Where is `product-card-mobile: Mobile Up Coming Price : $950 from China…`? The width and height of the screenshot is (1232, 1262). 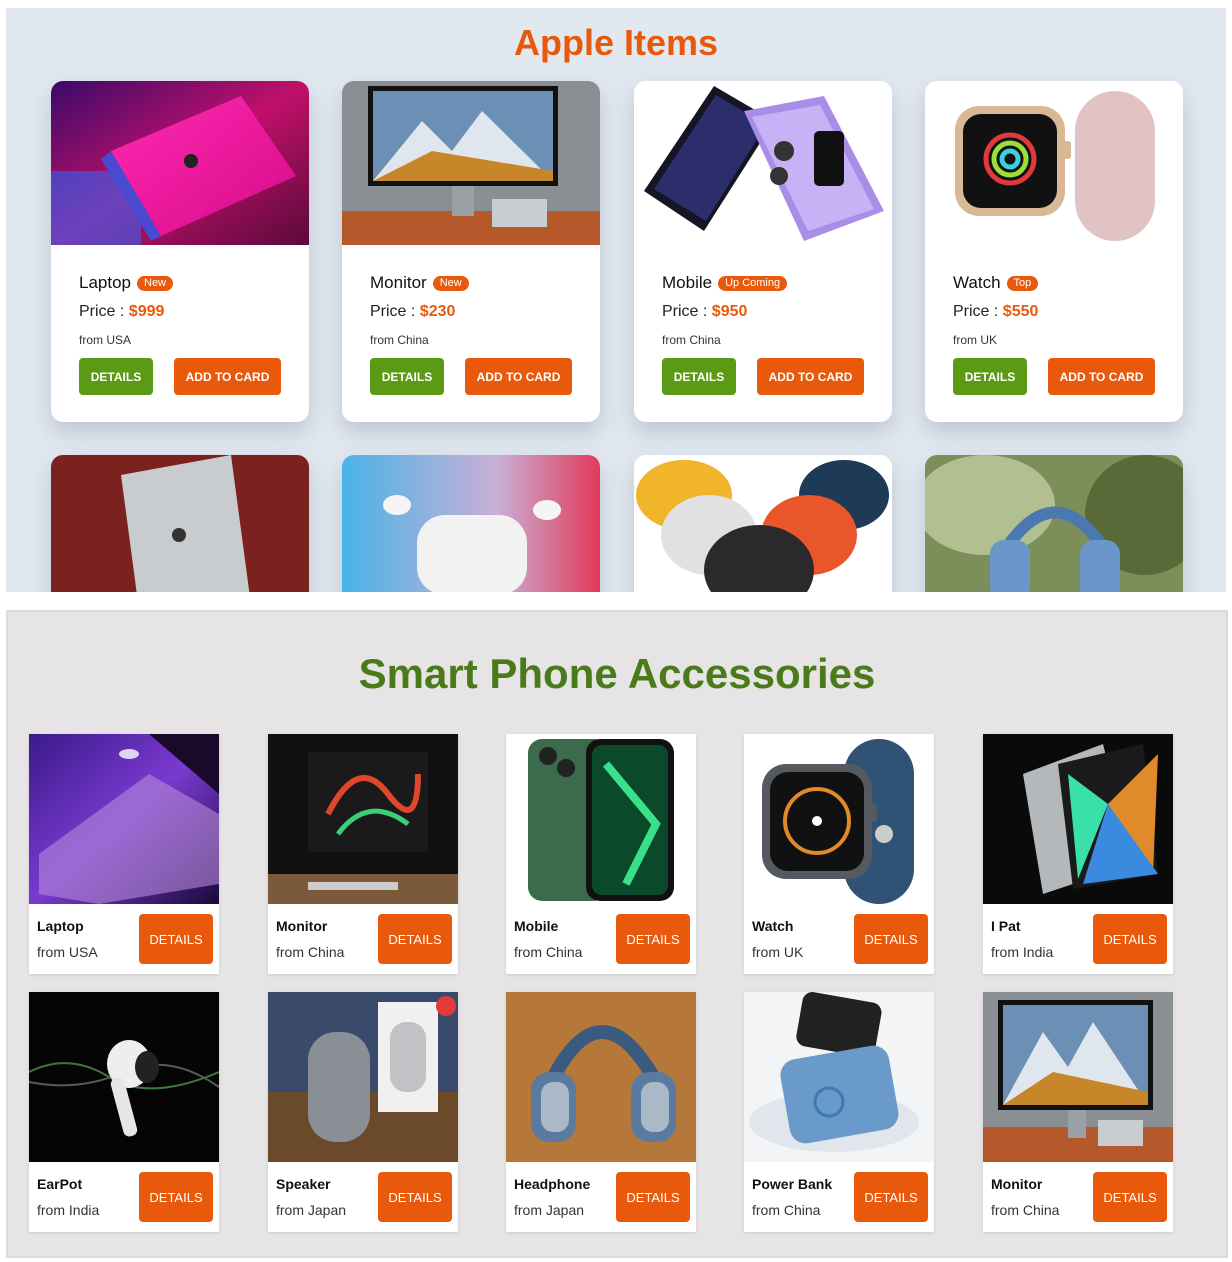 product-card-mobile: Mobile Up Coming Price : $950 from China… is located at coordinates (763, 251).